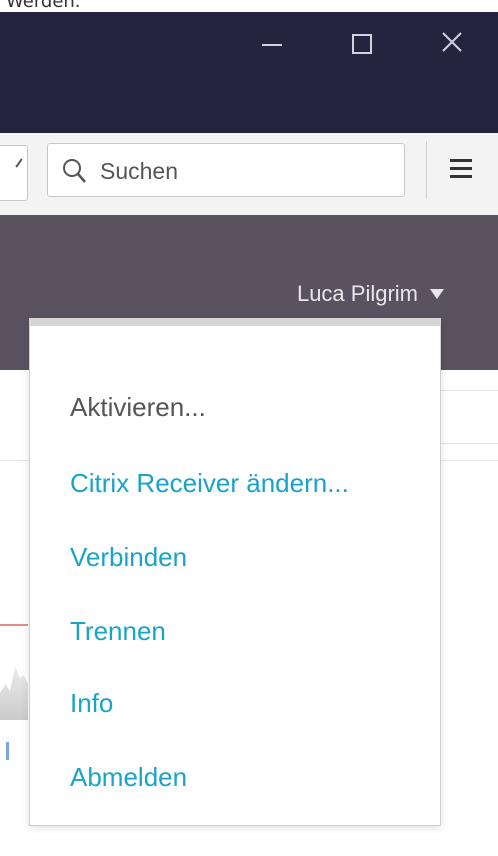 The height and width of the screenshot is (856, 498). What do you see at coordinates (357, 293) in the screenshot?
I see `user-name: Luca Pilgrim` at bounding box center [357, 293].